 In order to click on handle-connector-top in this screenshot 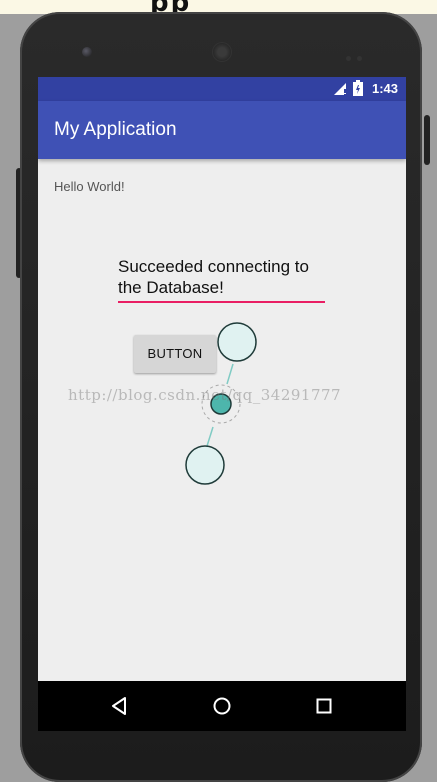, I will do `click(230, 374)`.